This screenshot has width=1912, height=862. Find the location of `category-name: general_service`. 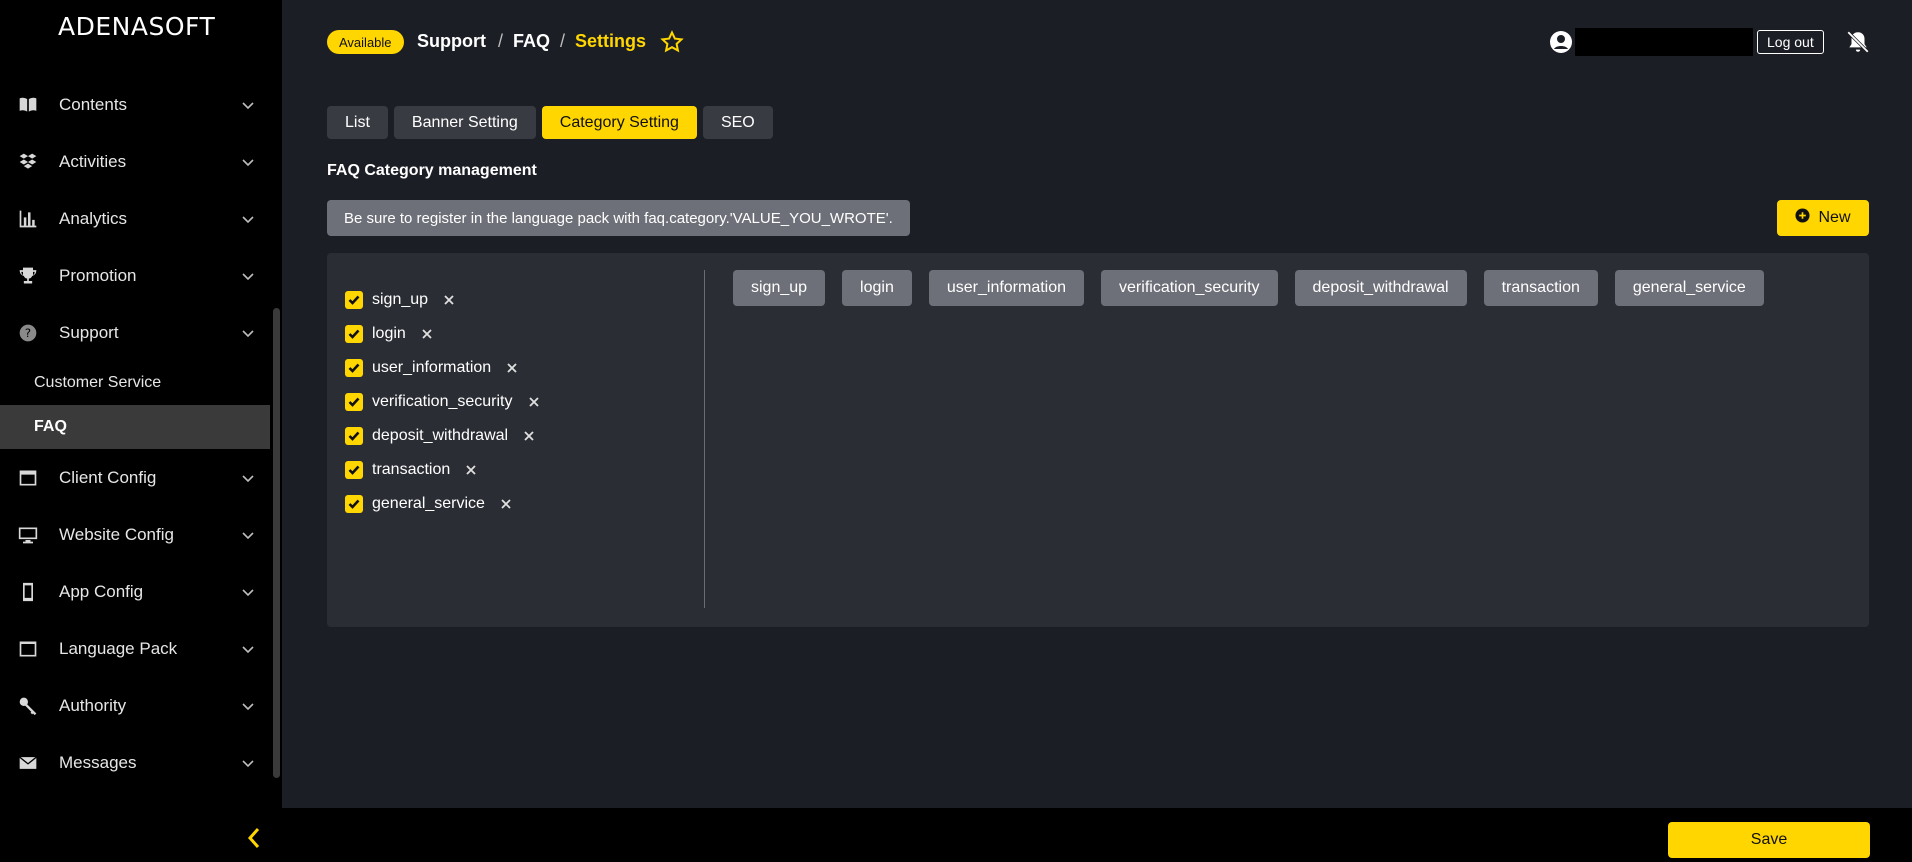

category-name: general_service is located at coordinates (428, 503).